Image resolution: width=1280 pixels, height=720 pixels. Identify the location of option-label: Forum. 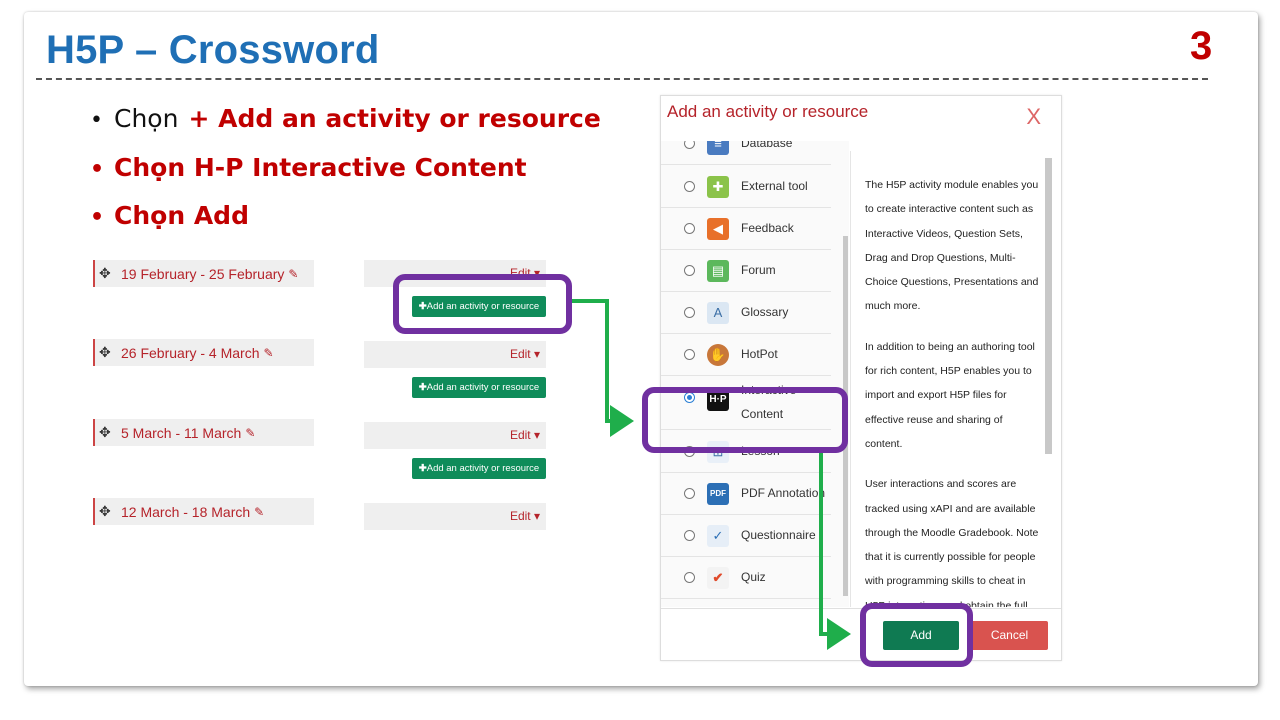
(758, 270).